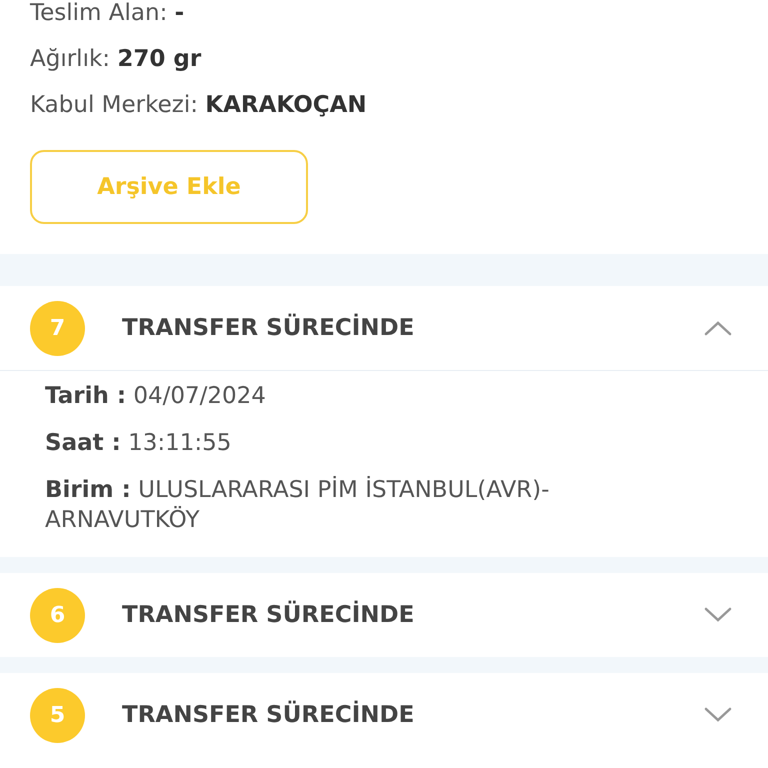 The image size is (768, 768). What do you see at coordinates (156, 396) in the screenshot?
I see `detail-line: Tarih : 04/07/2024` at bounding box center [156, 396].